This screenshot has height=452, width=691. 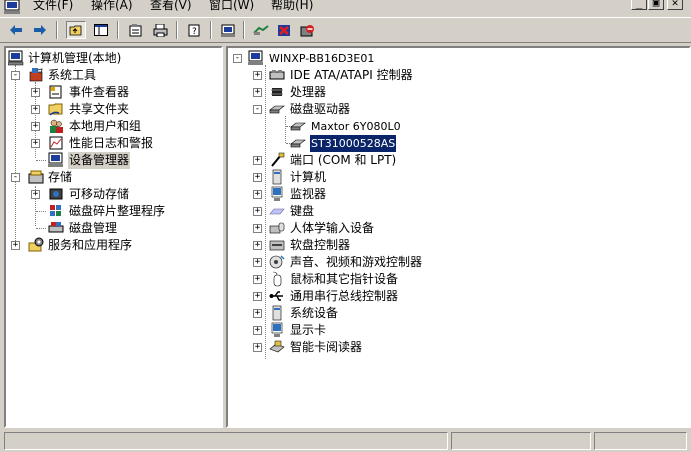 What do you see at coordinates (639, 5) in the screenshot?
I see `minimize-button: _` at bounding box center [639, 5].